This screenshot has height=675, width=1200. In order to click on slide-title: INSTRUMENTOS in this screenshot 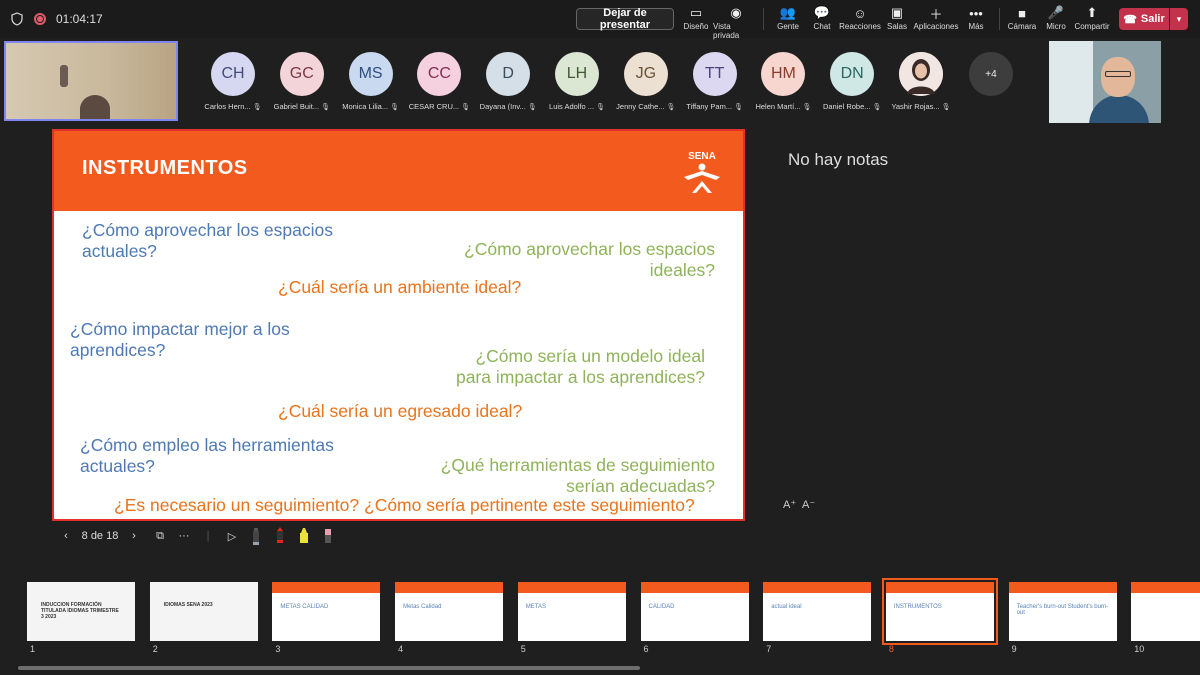, I will do `click(165, 168)`.